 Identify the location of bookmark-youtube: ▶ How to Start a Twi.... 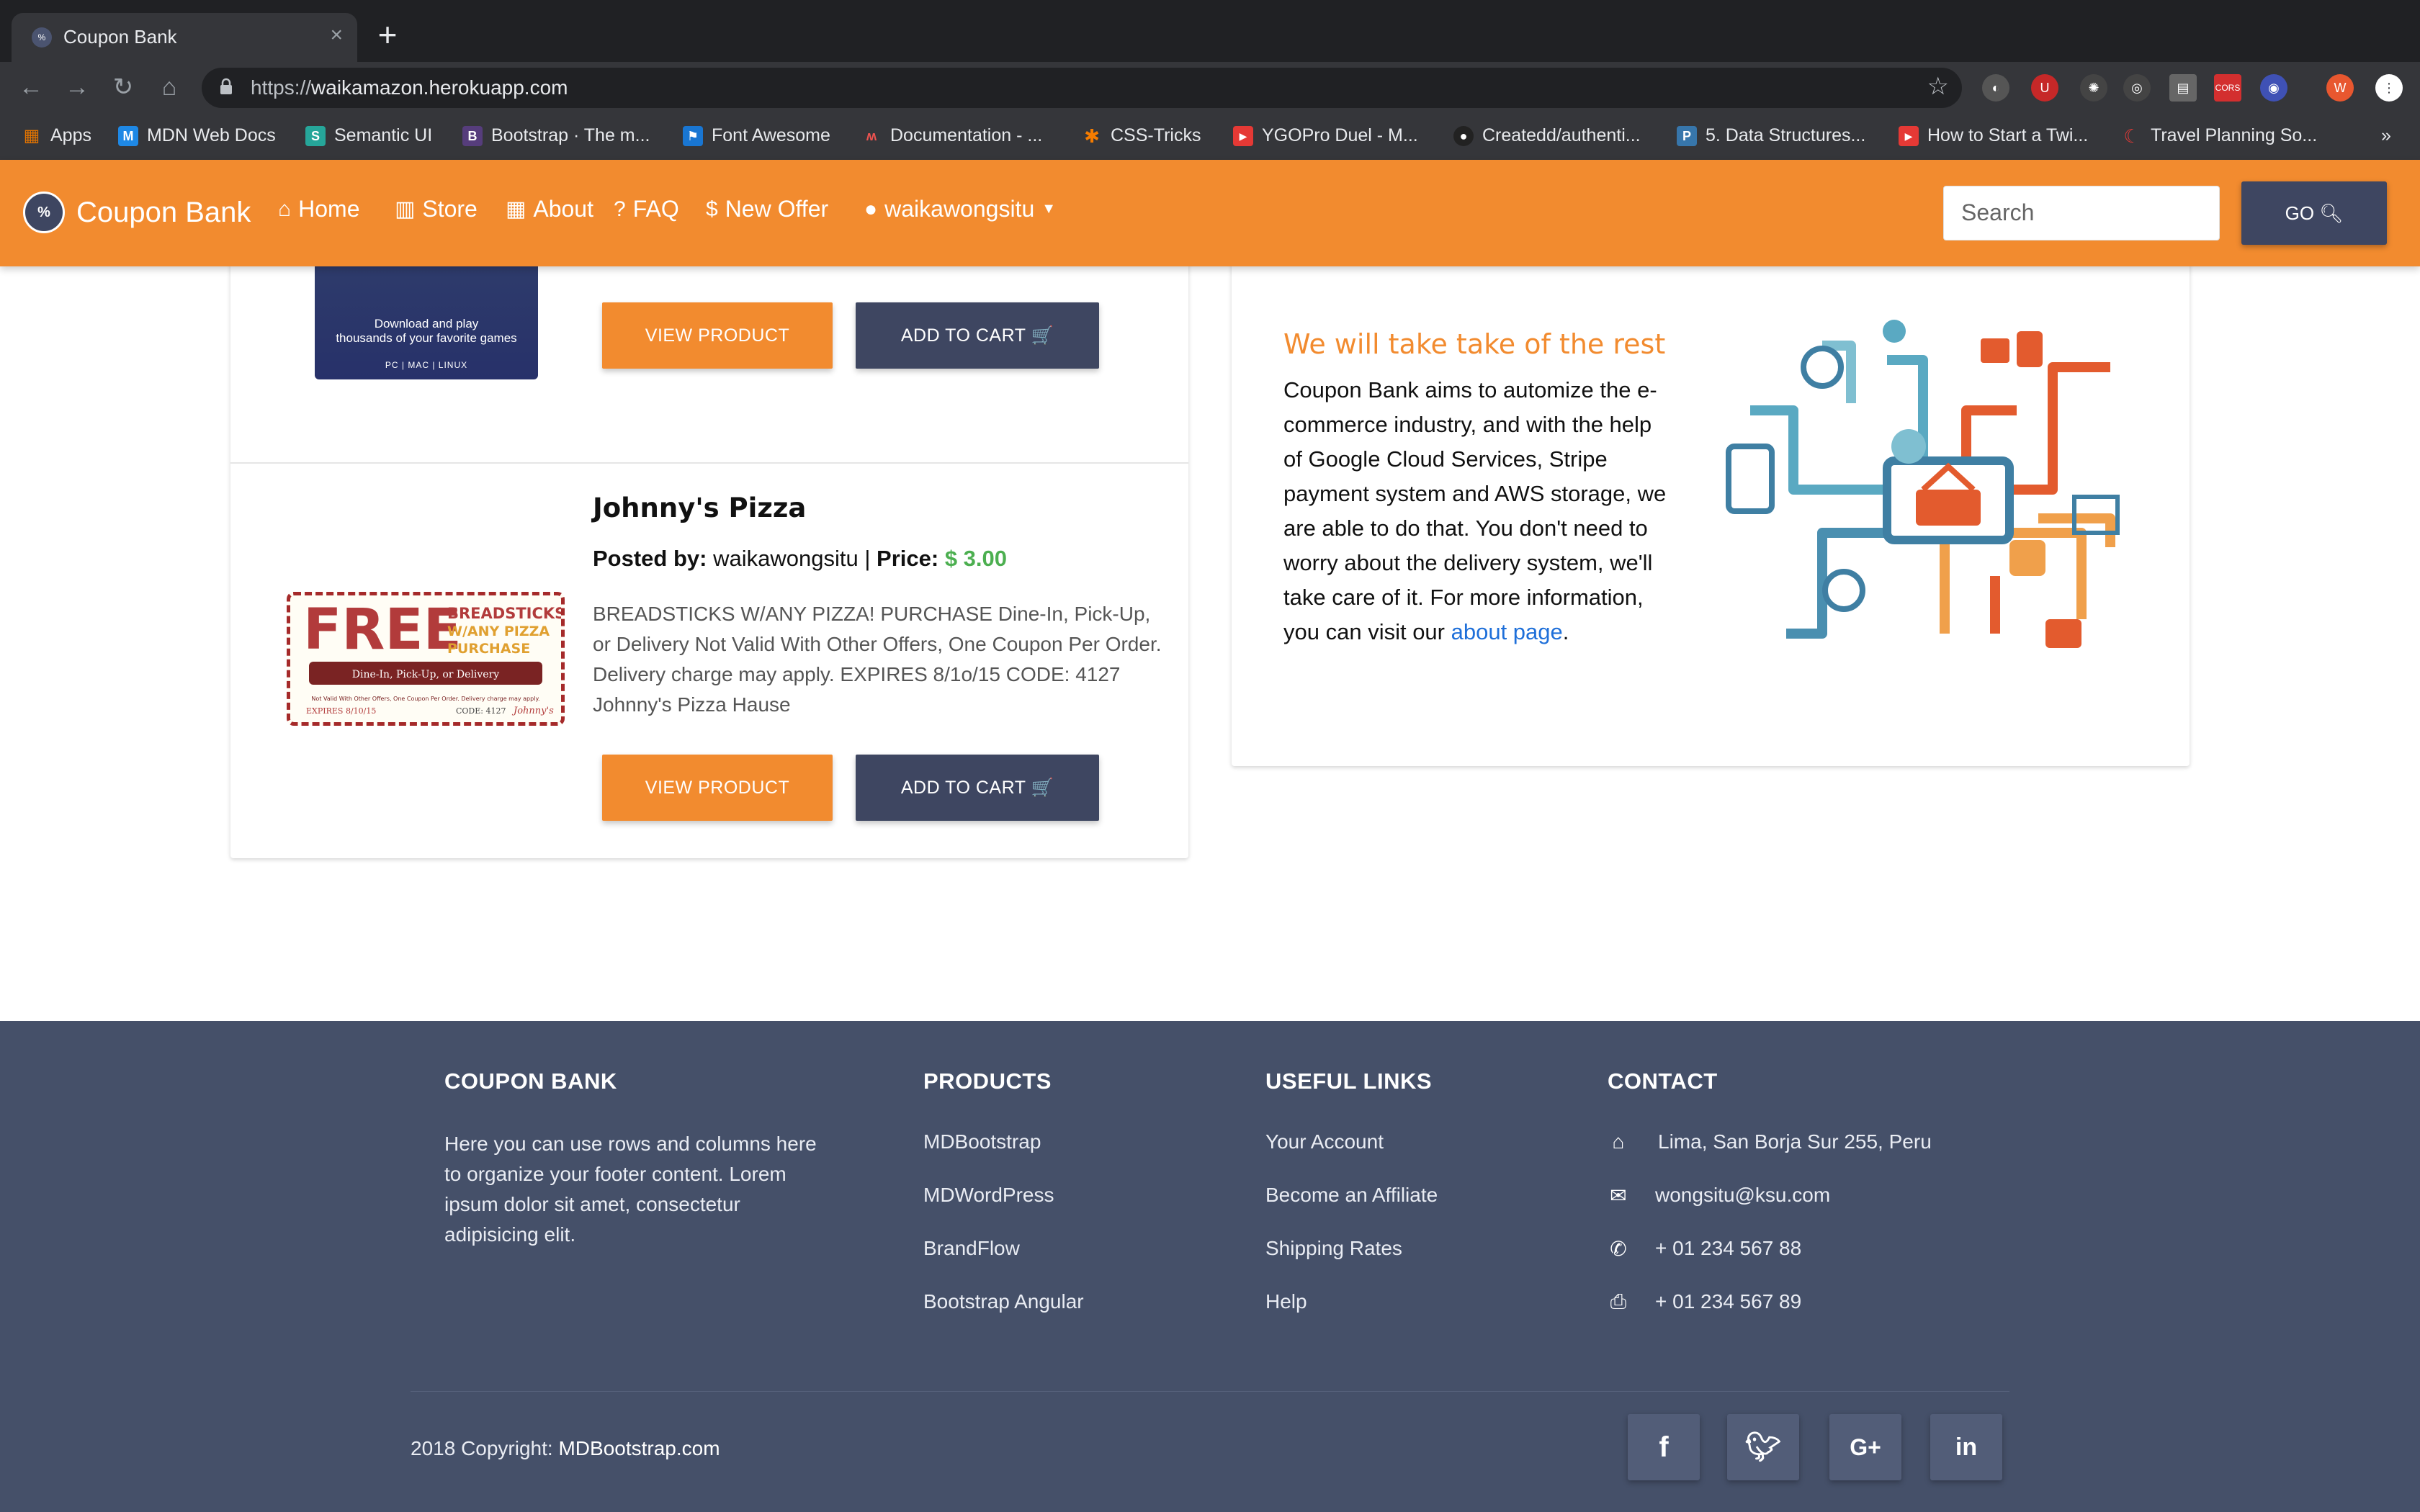
(1993, 135).